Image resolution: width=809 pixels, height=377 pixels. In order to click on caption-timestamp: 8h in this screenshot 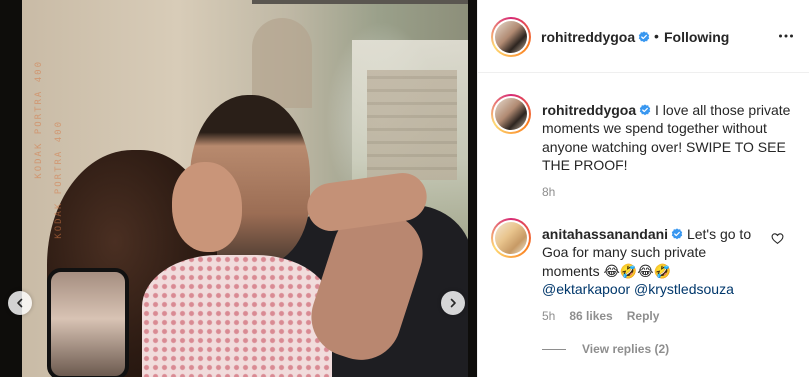, I will do `click(548, 192)`.